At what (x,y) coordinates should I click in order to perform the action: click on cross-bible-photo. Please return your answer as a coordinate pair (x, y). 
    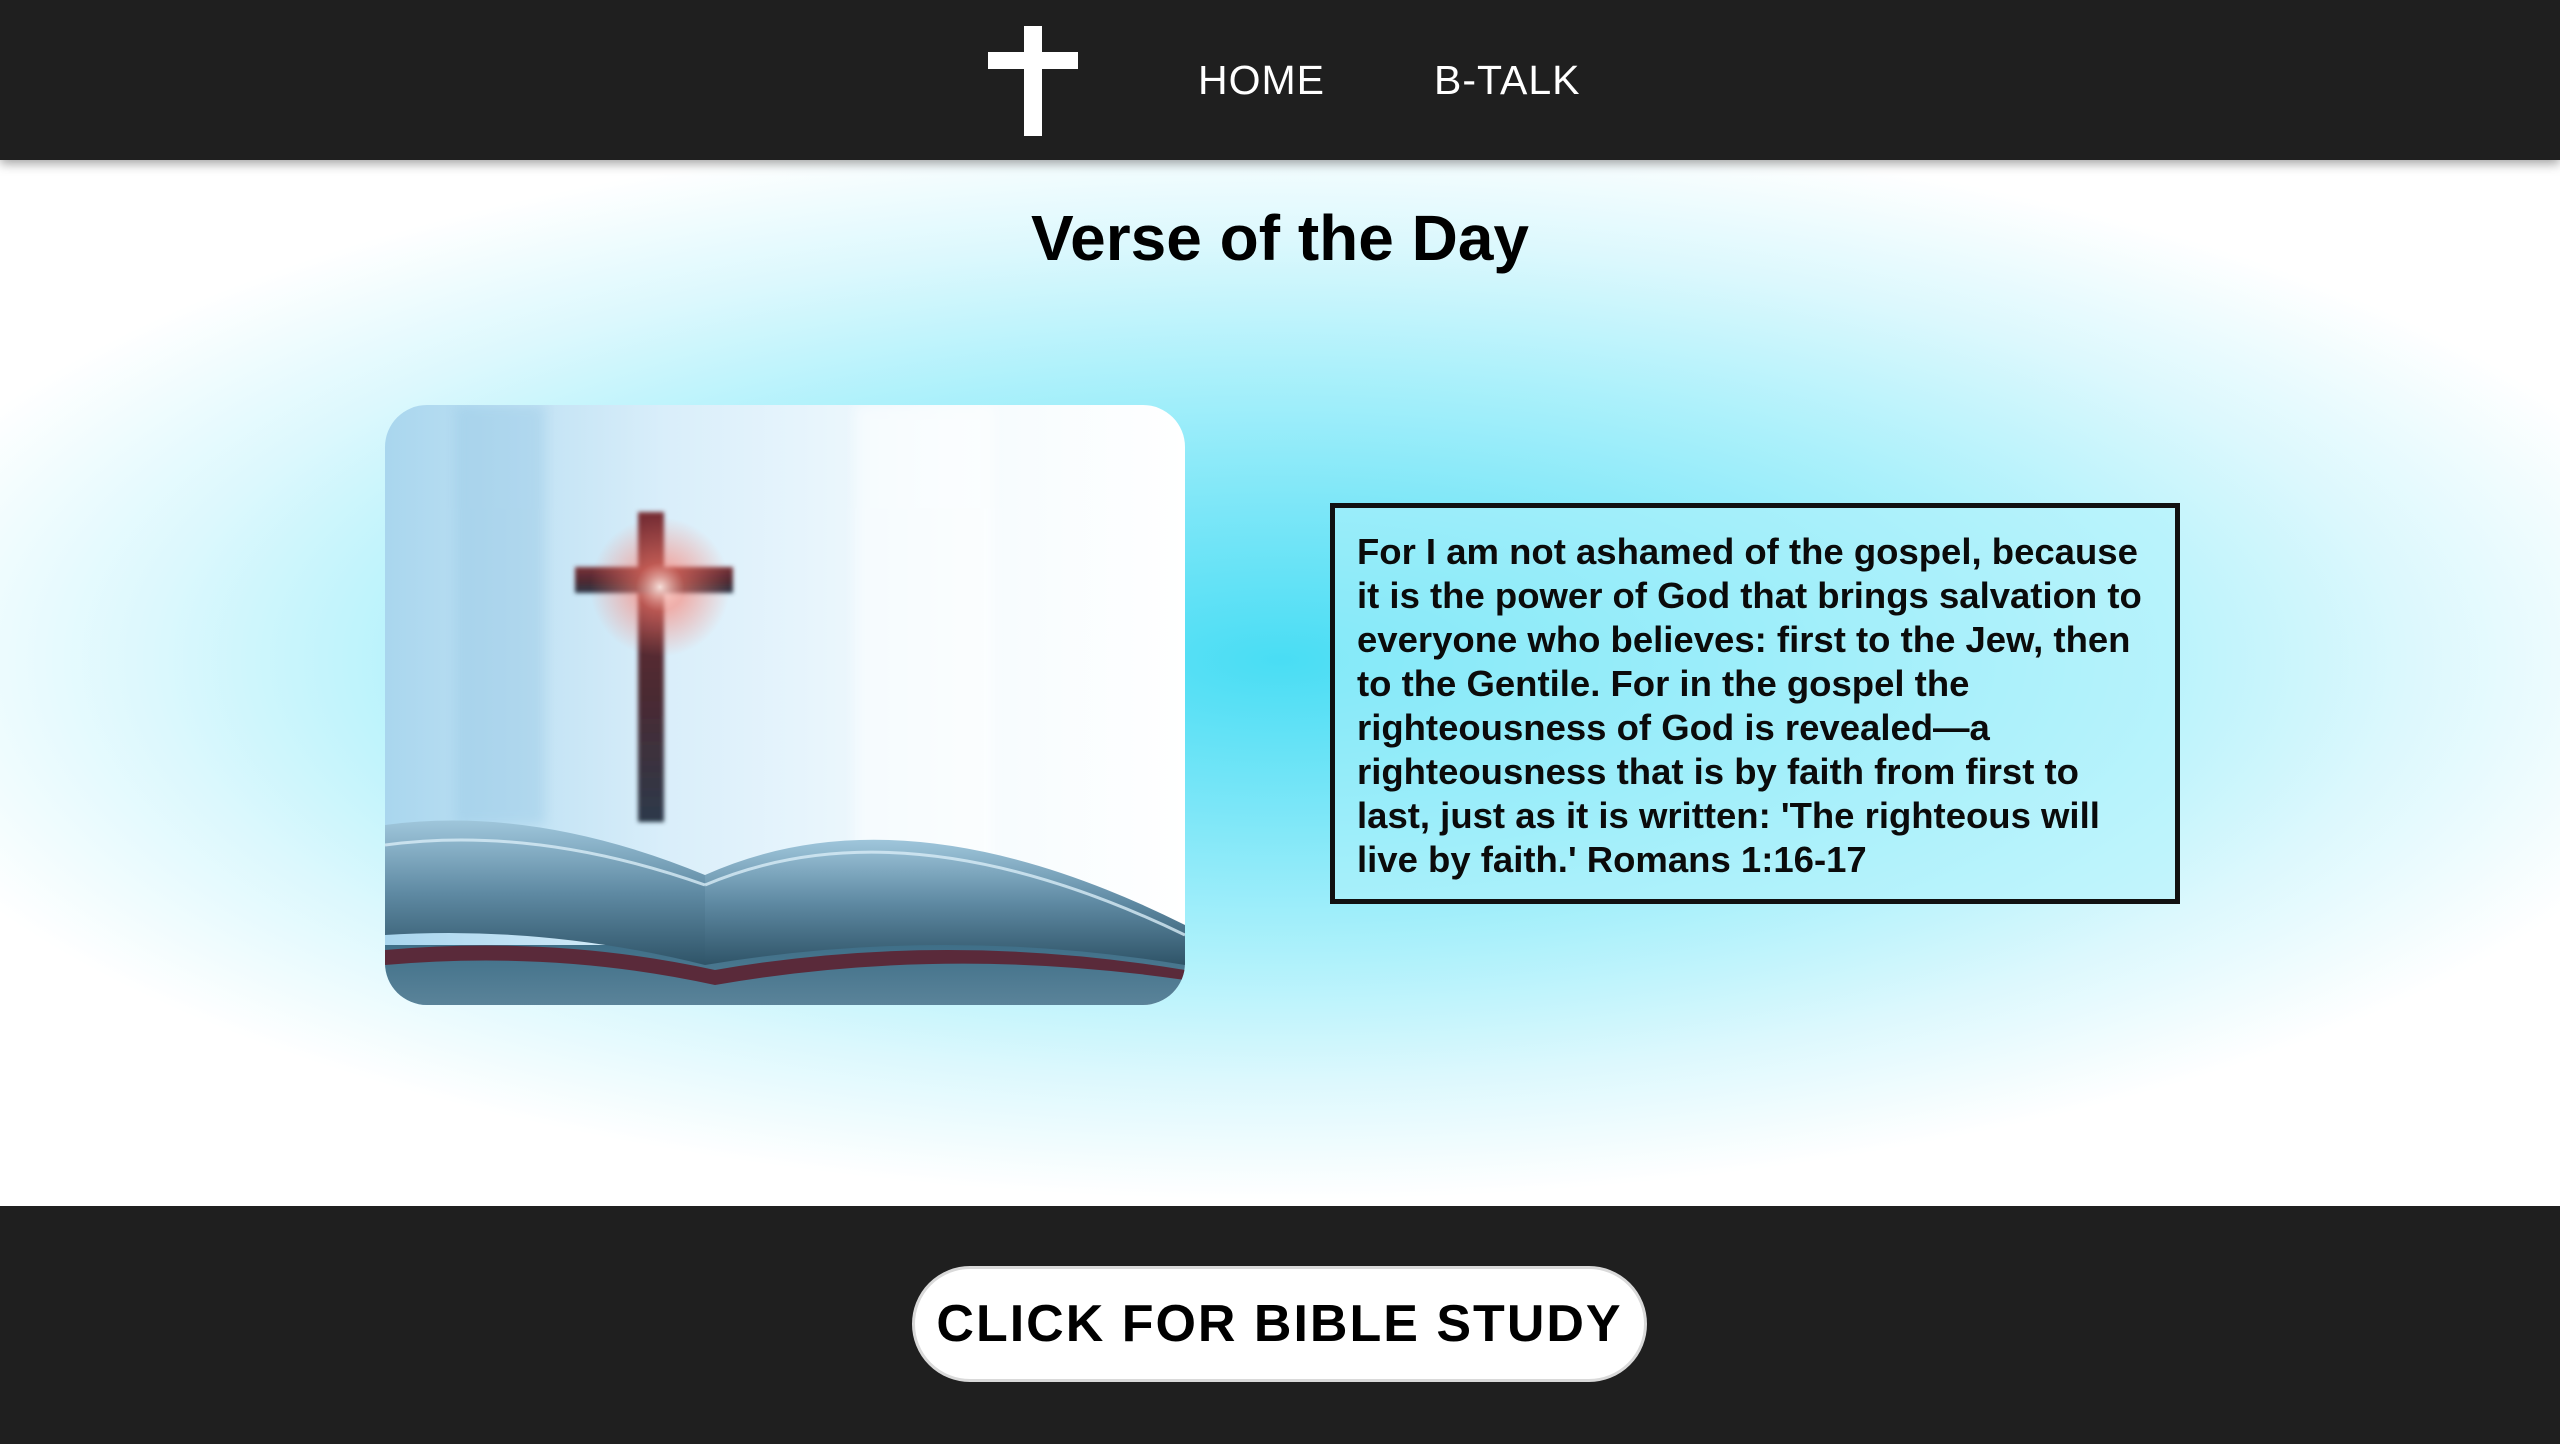
    Looking at the image, I should click on (785, 705).